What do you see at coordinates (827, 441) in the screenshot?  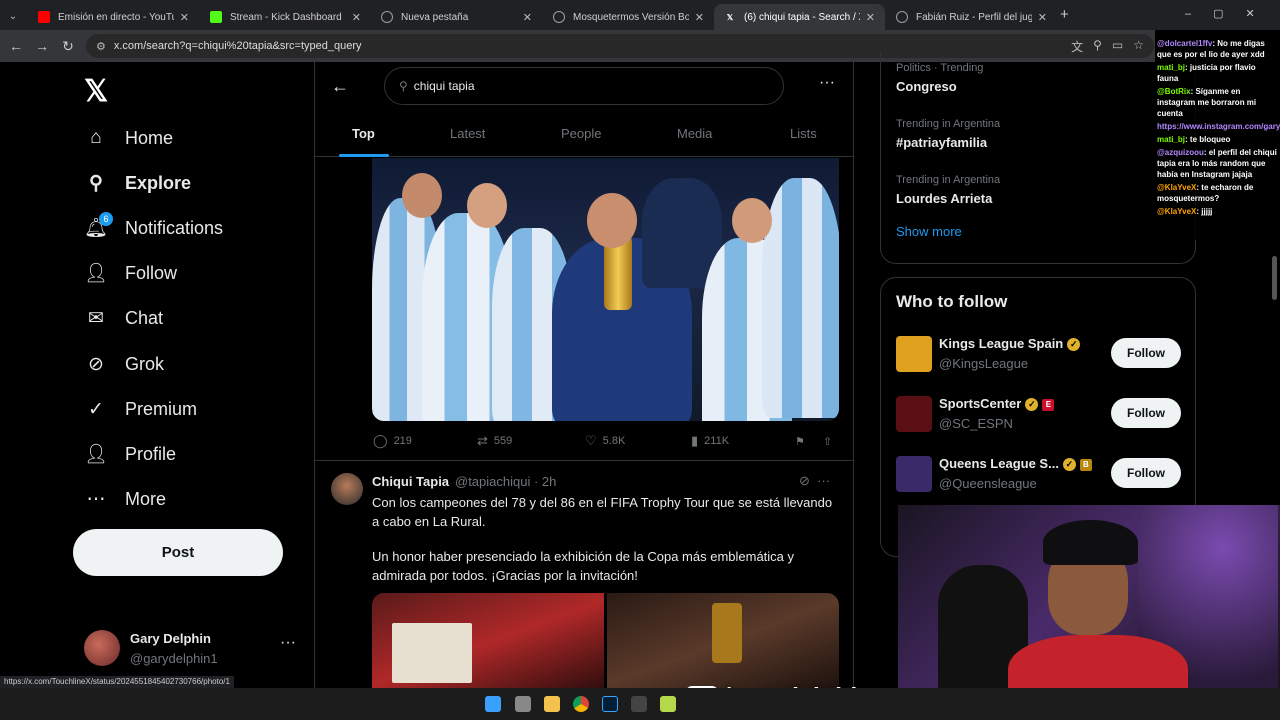 I see `share-icon: ⇧` at bounding box center [827, 441].